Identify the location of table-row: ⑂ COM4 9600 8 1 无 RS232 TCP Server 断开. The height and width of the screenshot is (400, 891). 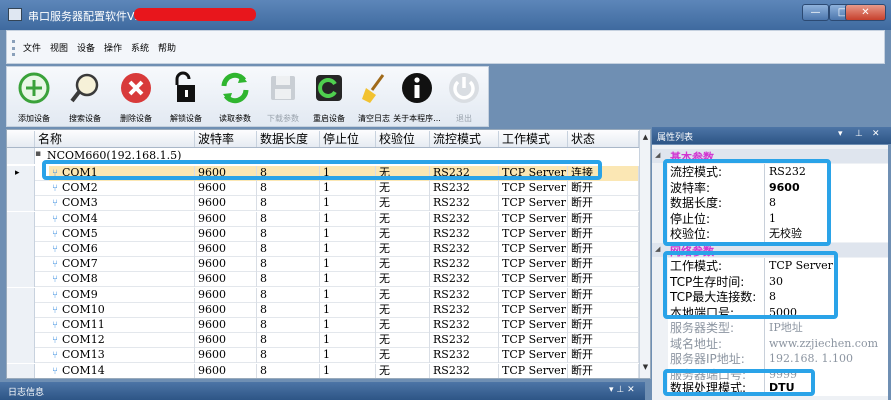
(323, 219).